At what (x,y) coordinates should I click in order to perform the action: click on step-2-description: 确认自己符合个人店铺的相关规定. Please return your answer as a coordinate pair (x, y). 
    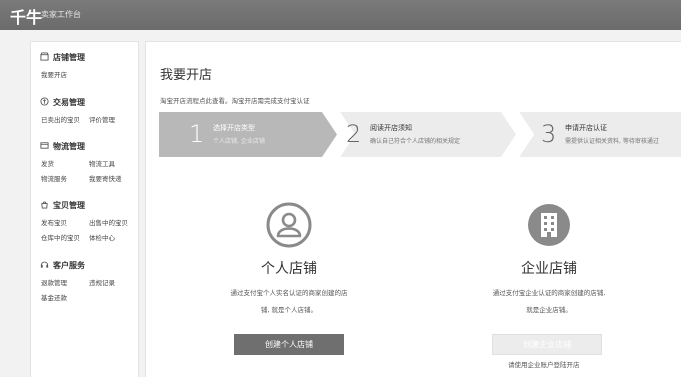
    Looking at the image, I should click on (415, 141).